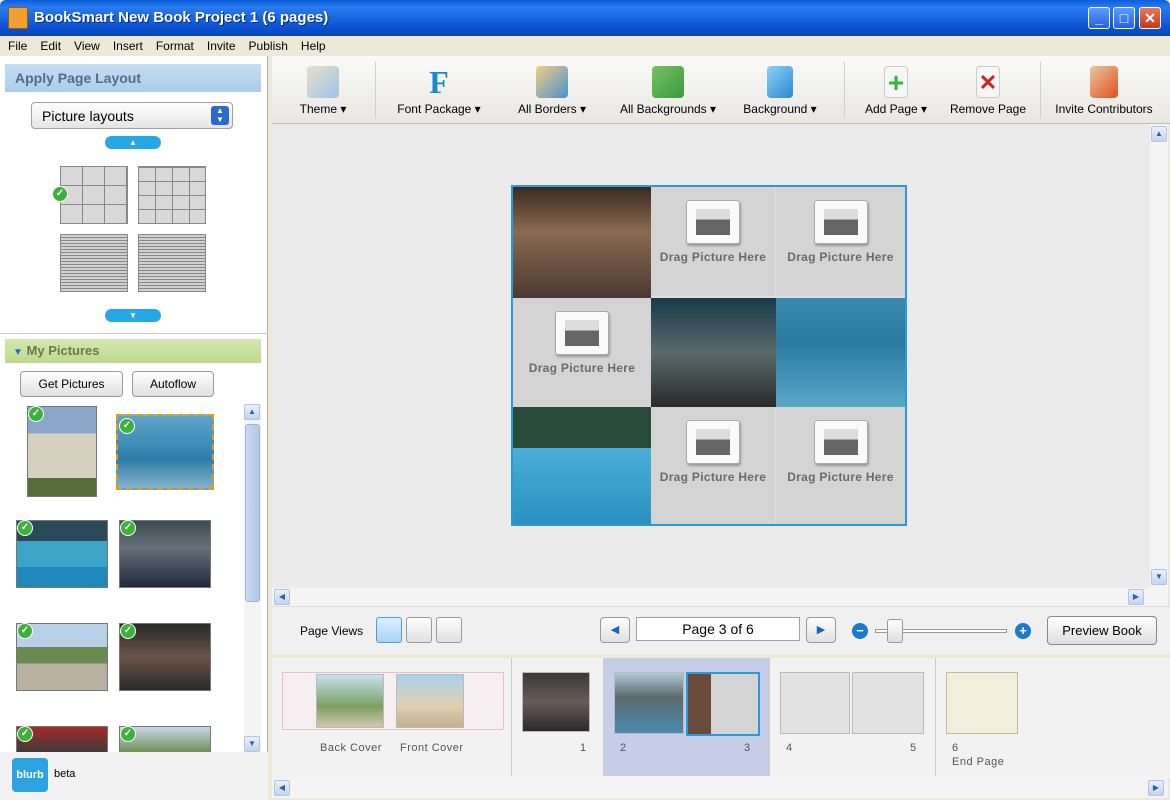 Image resolution: width=1170 pixels, height=800 pixels. I want to click on all-backgrounds-button: All Backgrounds ▾, so click(668, 90).